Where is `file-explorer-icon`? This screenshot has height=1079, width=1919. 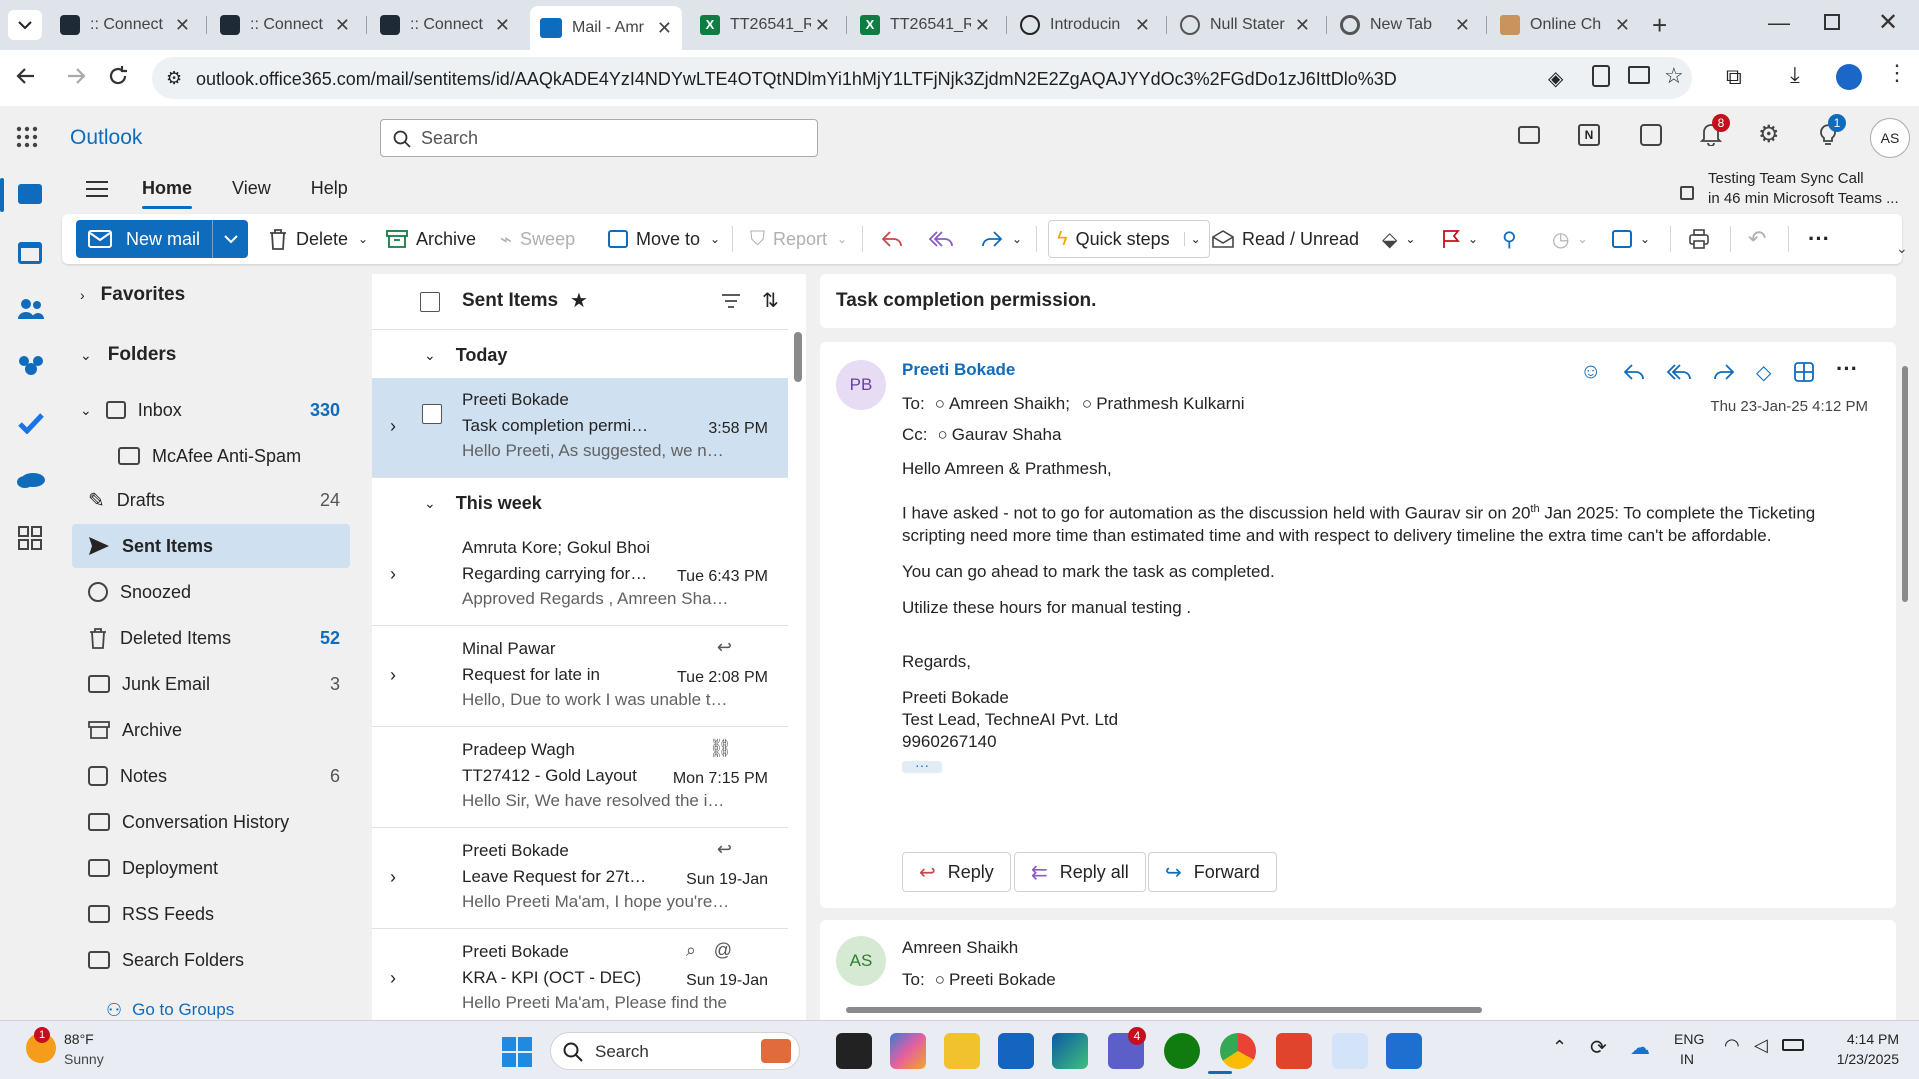
file-explorer-icon is located at coordinates (962, 1051).